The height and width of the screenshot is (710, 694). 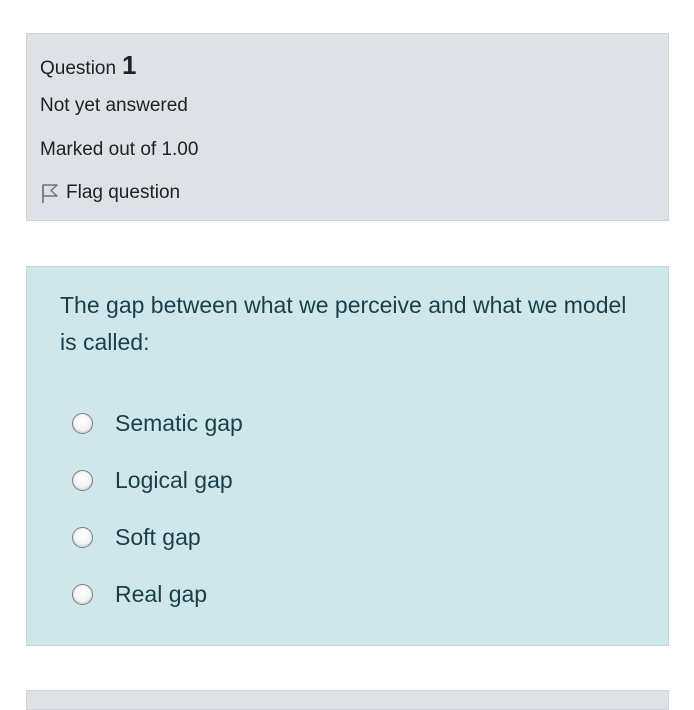 What do you see at coordinates (174, 480) in the screenshot?
I see `answer-label: Logical gap` at bounding box center [174, 480].